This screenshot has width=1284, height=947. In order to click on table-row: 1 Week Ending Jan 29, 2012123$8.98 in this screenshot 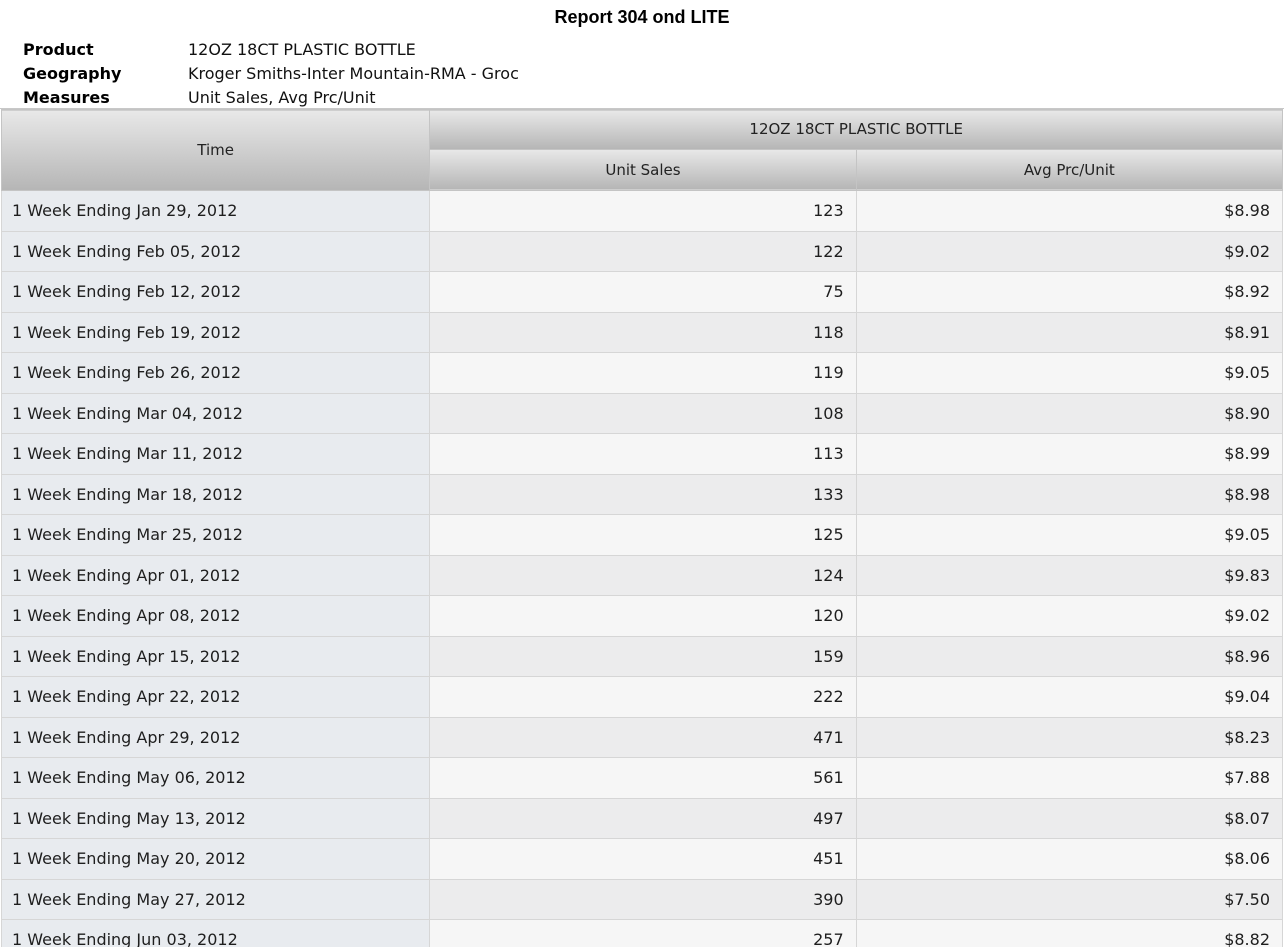, I will do `click(642, 211)`.